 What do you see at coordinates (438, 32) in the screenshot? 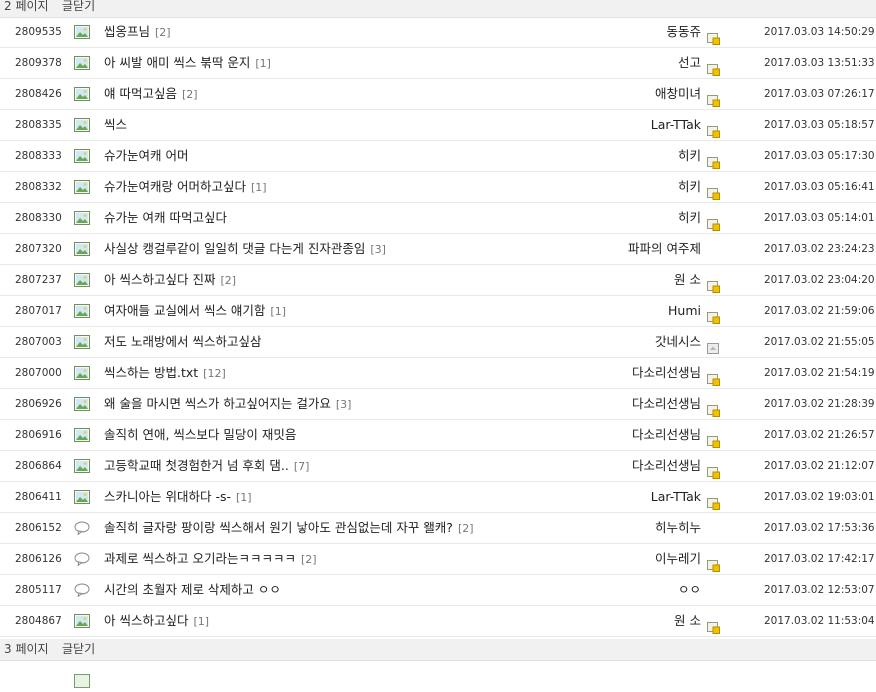
I see `post-row: 2809535 씹옹프님 [2] 동동쥬 2017.03.03 14:50:29` at bounding box center [438, 32].